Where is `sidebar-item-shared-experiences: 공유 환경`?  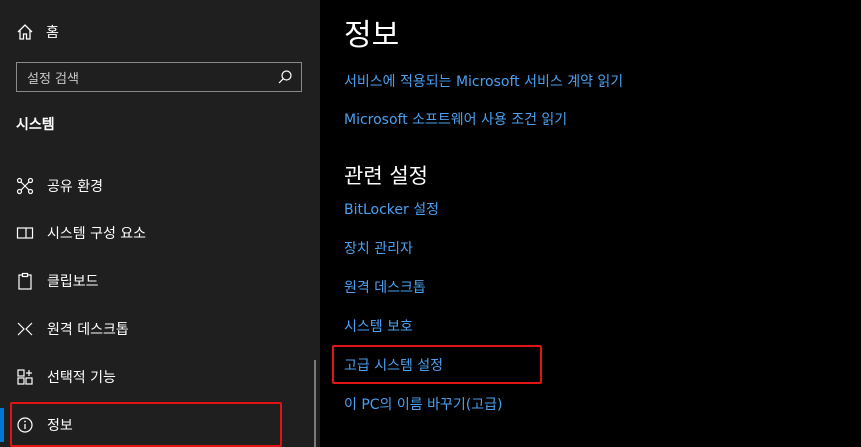 sidebar-item-shared-experiences: 공유 환경 is located at coordinates (159, 186).